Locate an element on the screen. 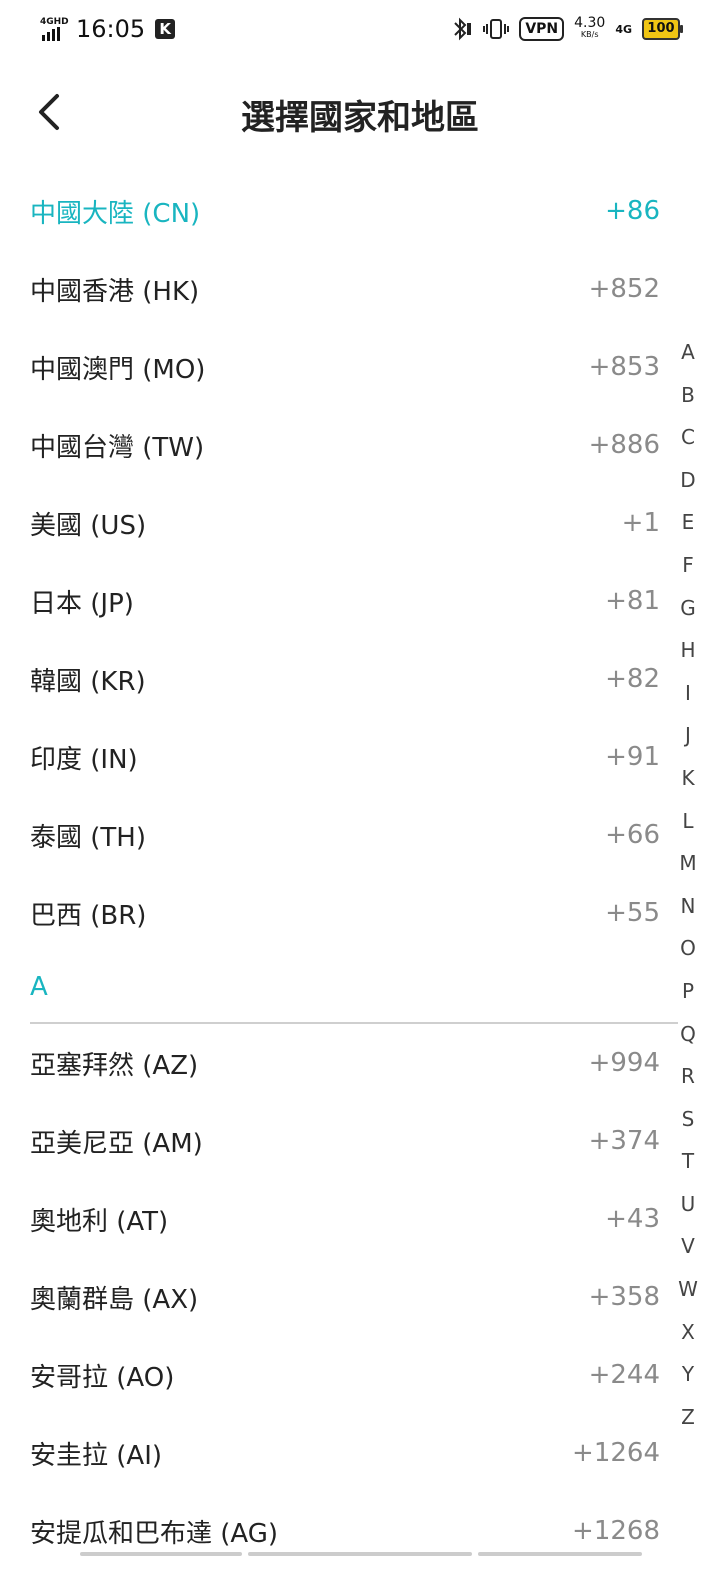 This screenshot has height=1570, width=720. country-name: 中國大陸 (CN) is located at coordinates (115, 211).